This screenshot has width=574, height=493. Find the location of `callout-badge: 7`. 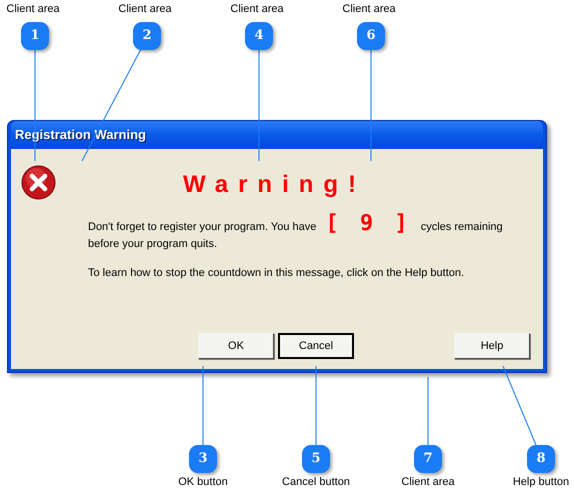

callout-badge: 7 is located at coordinates (428, 459).